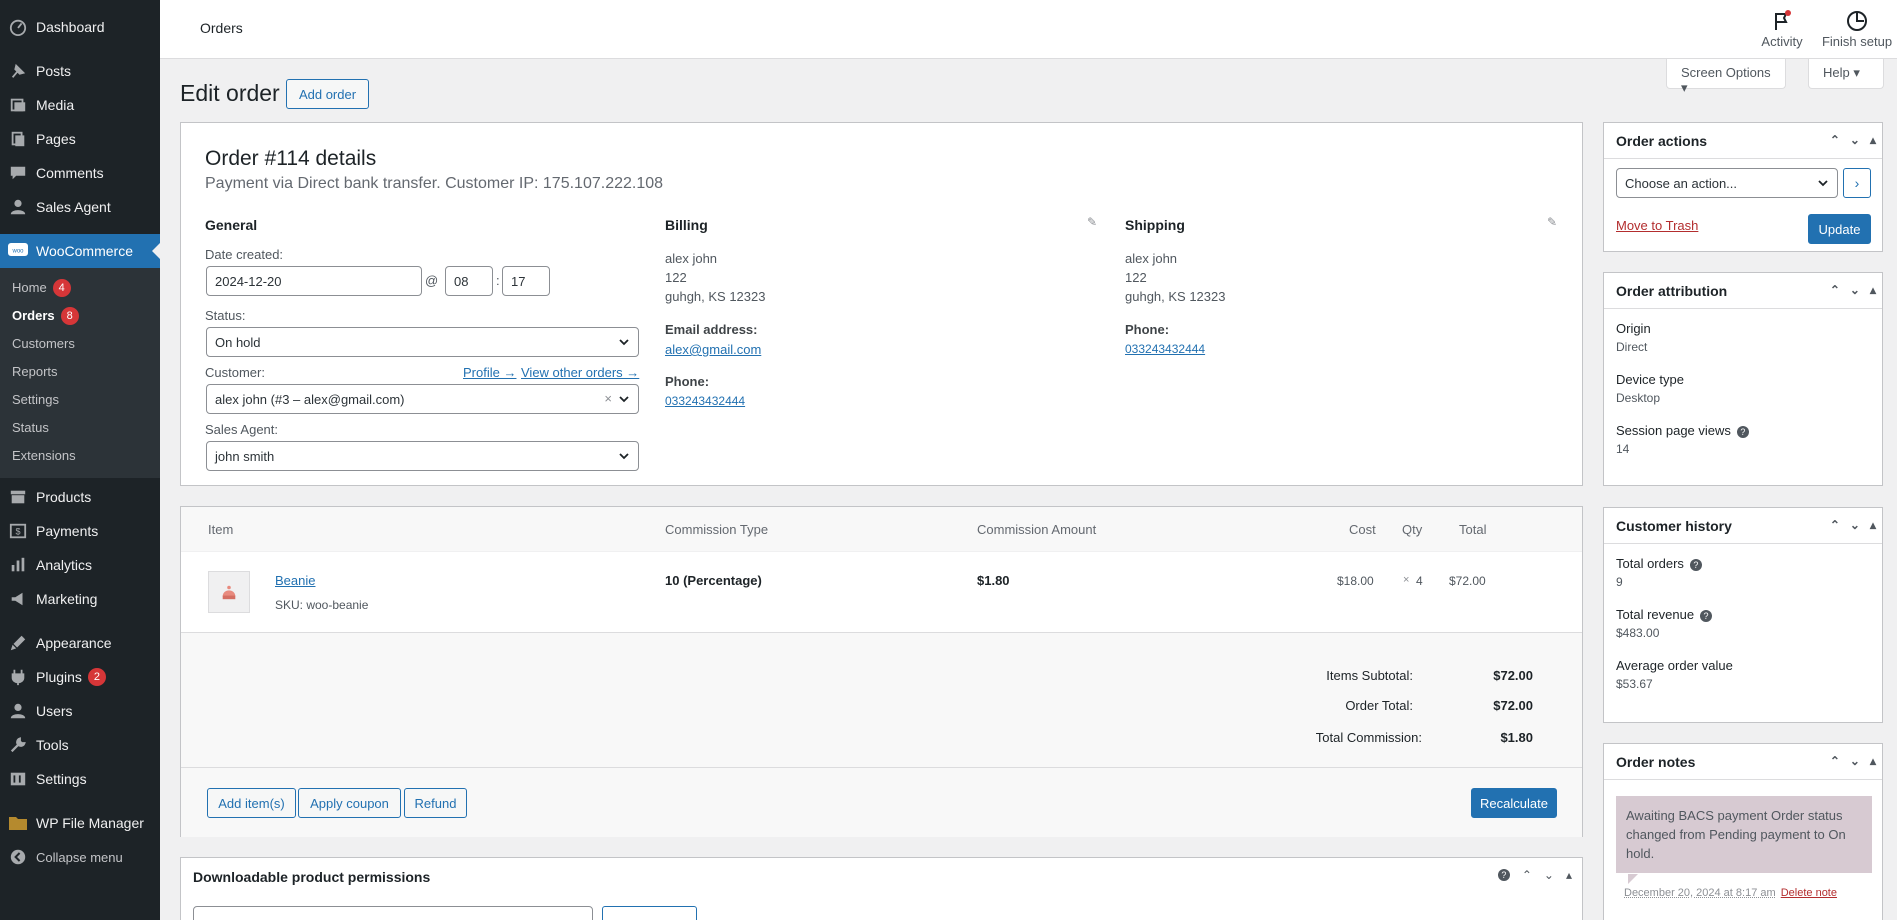  What do you see at coordinates (1165, 349) in the screenshot?
I see `shipping-phone-link: 033243432444` at bounding box center [1165, 349].